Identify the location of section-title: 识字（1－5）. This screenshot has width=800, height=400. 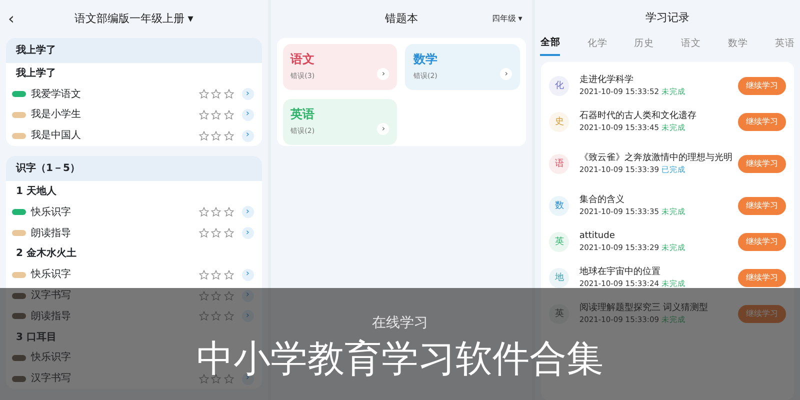
(134, 169).